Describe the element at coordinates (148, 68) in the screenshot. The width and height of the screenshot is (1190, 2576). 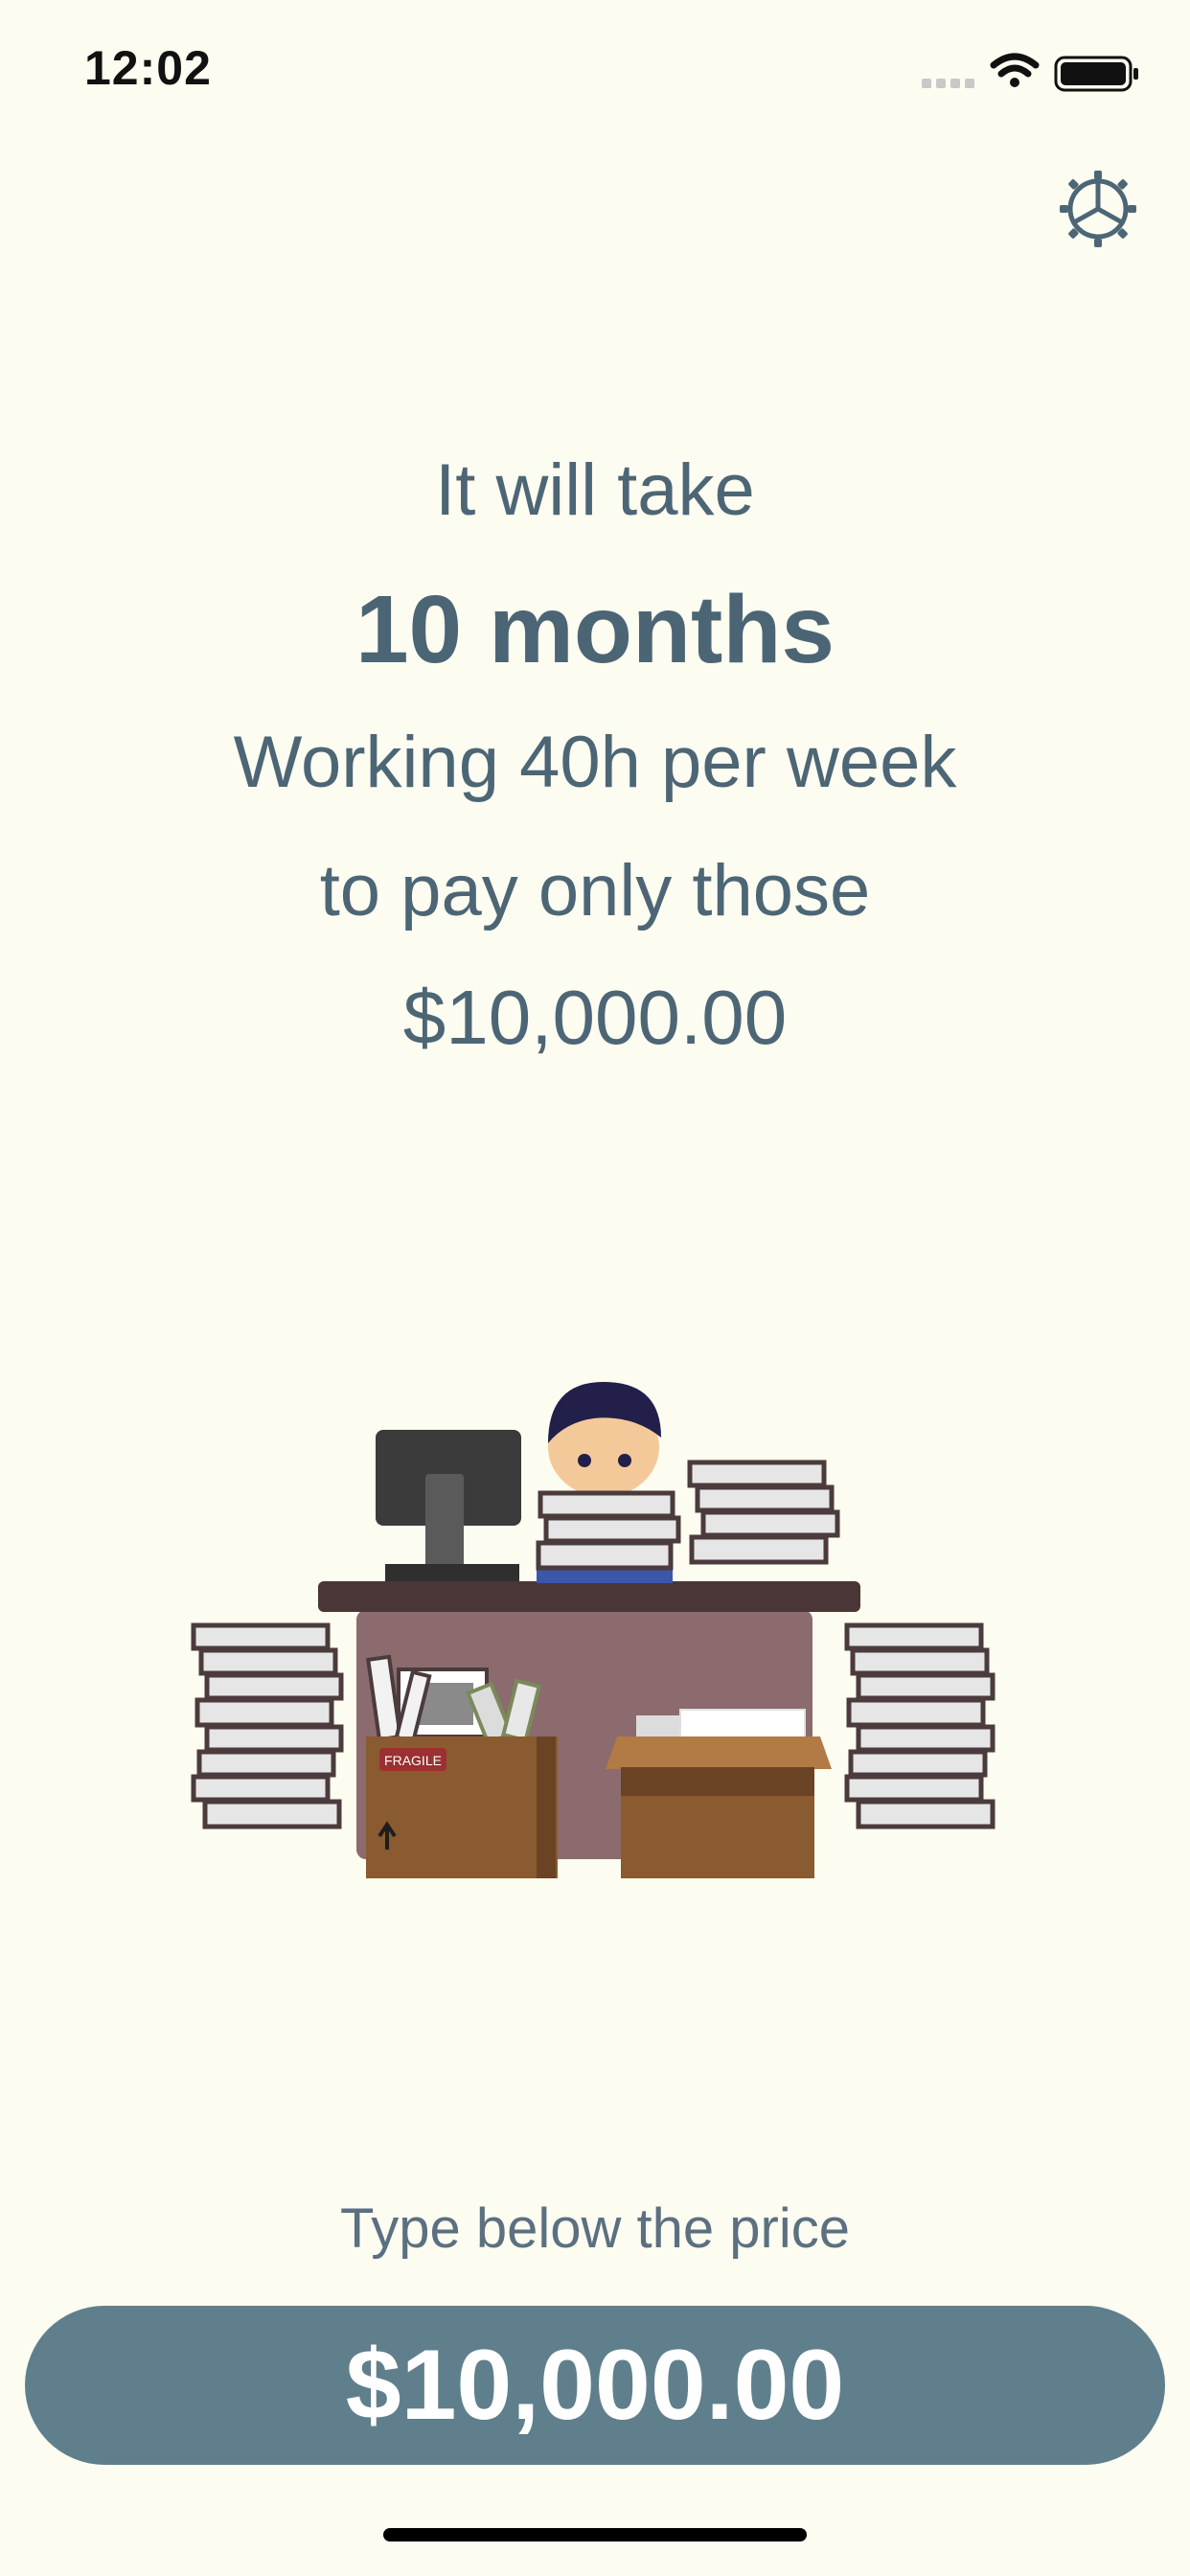
I see `status-time: 12:02` at that location.